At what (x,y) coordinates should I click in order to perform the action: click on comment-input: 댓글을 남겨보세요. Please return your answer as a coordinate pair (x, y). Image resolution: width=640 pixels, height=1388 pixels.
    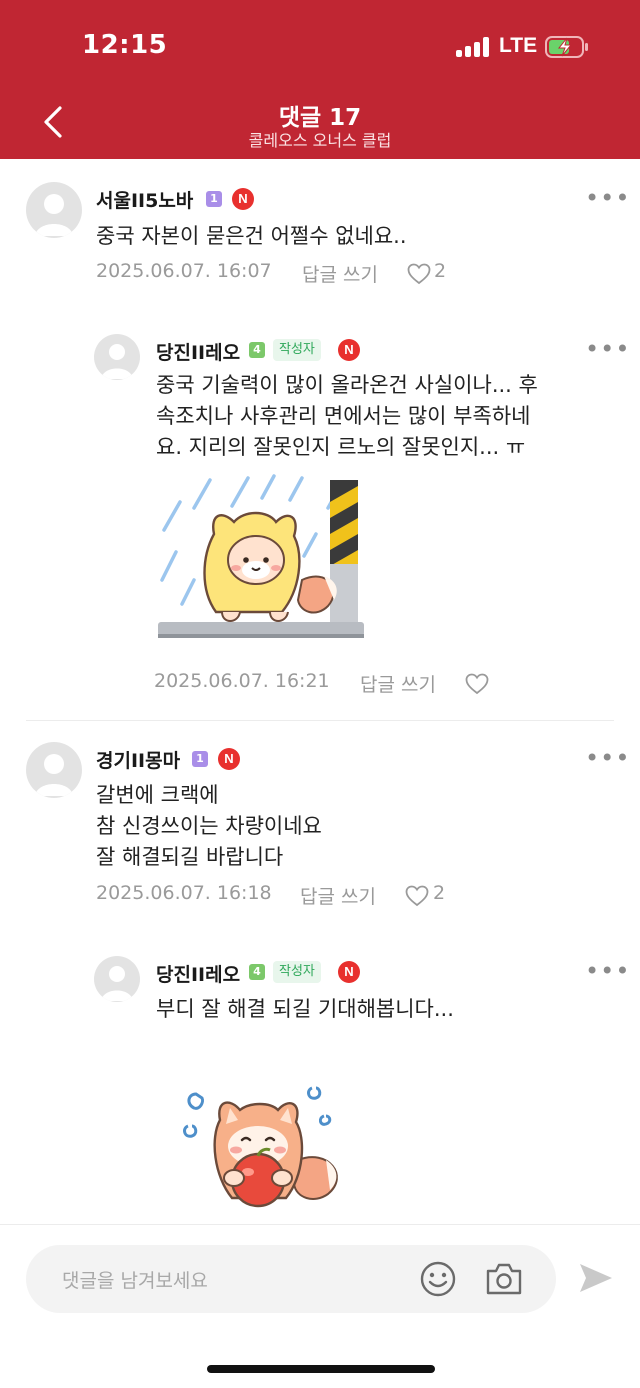
    Looking at the image, I should click on (291, 1279).